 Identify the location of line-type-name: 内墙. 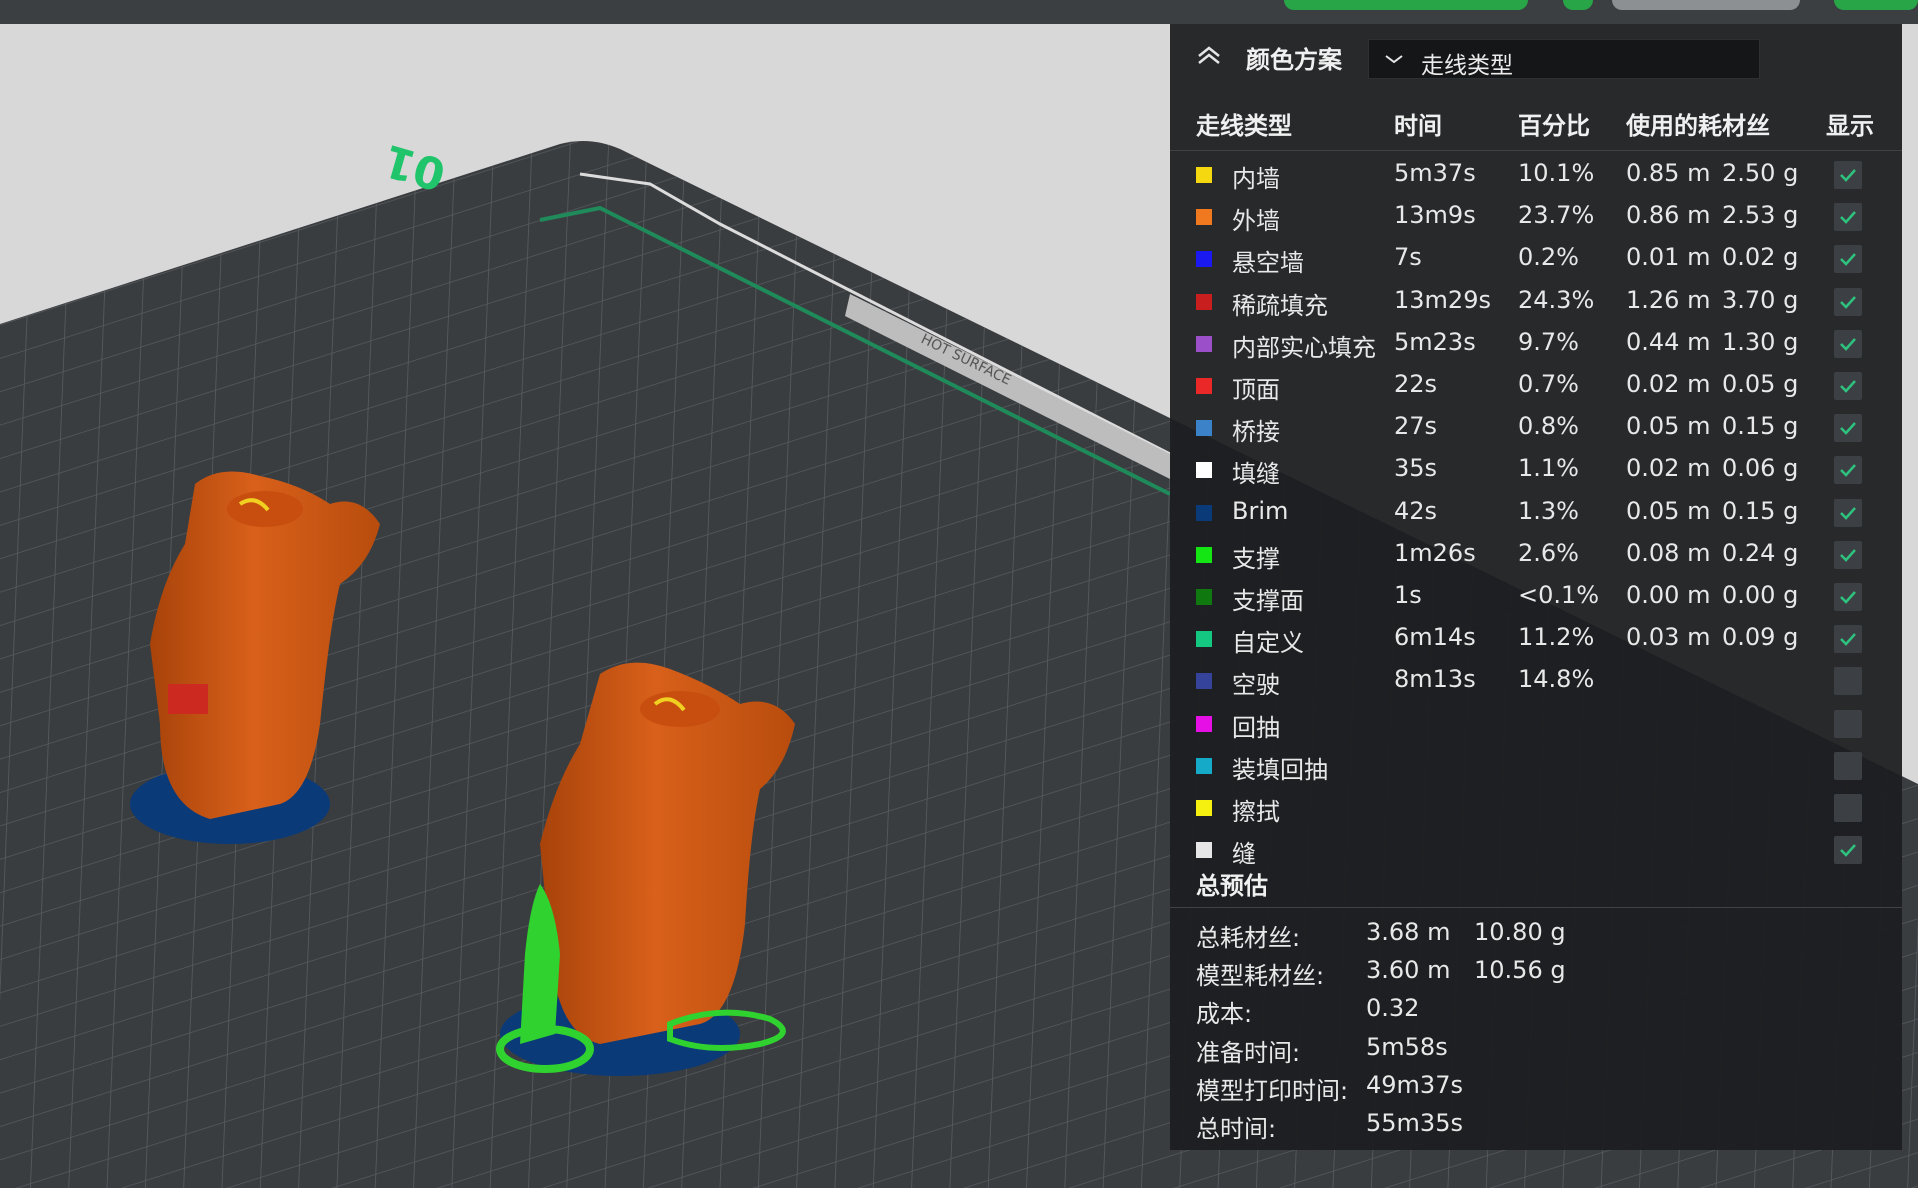
(1256, 179).